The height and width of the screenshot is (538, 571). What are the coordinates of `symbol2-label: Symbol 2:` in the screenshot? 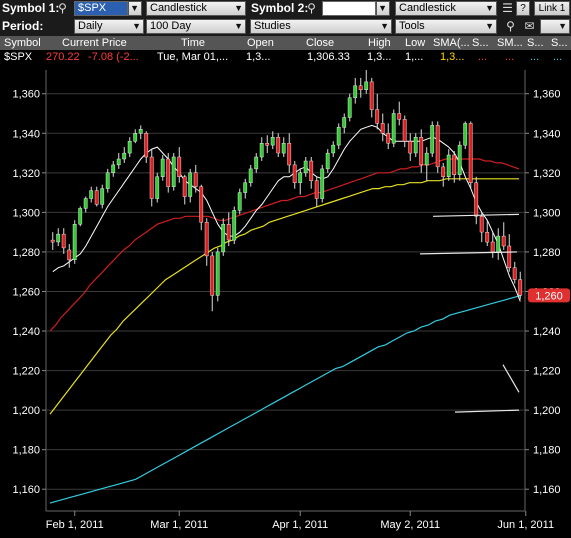 It's located at (280, 8).